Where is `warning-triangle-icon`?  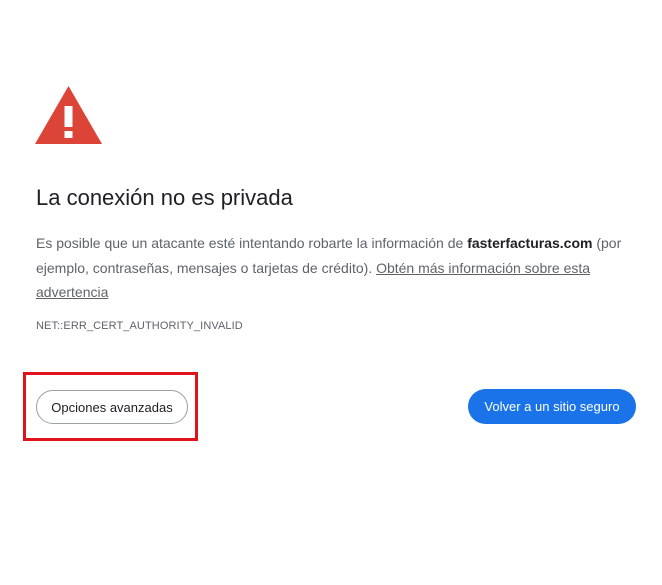
warning-triangle-icon is located at coordinates (68, 115).